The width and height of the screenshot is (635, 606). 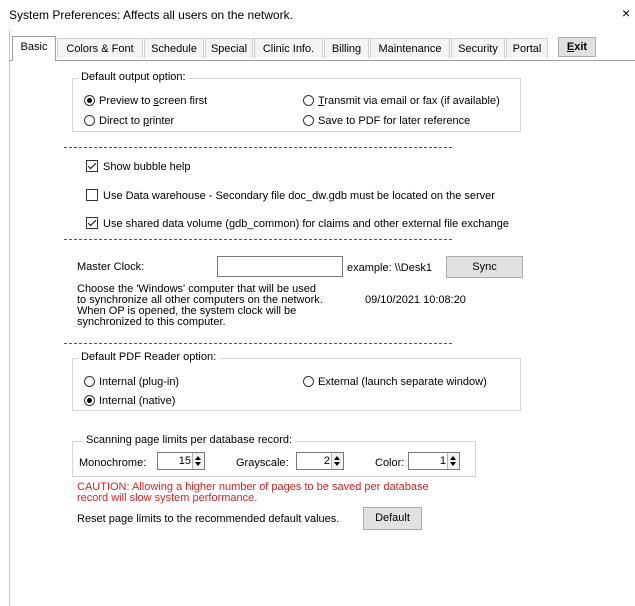 I want to click on tab-maintenance: Maintenance, so click(x=410, y=48).